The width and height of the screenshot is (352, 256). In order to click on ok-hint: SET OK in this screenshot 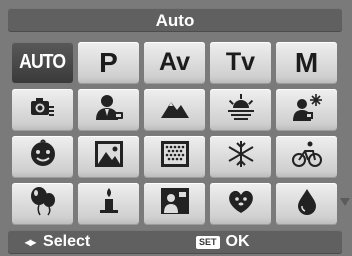, I will do `click(223, 242)`.